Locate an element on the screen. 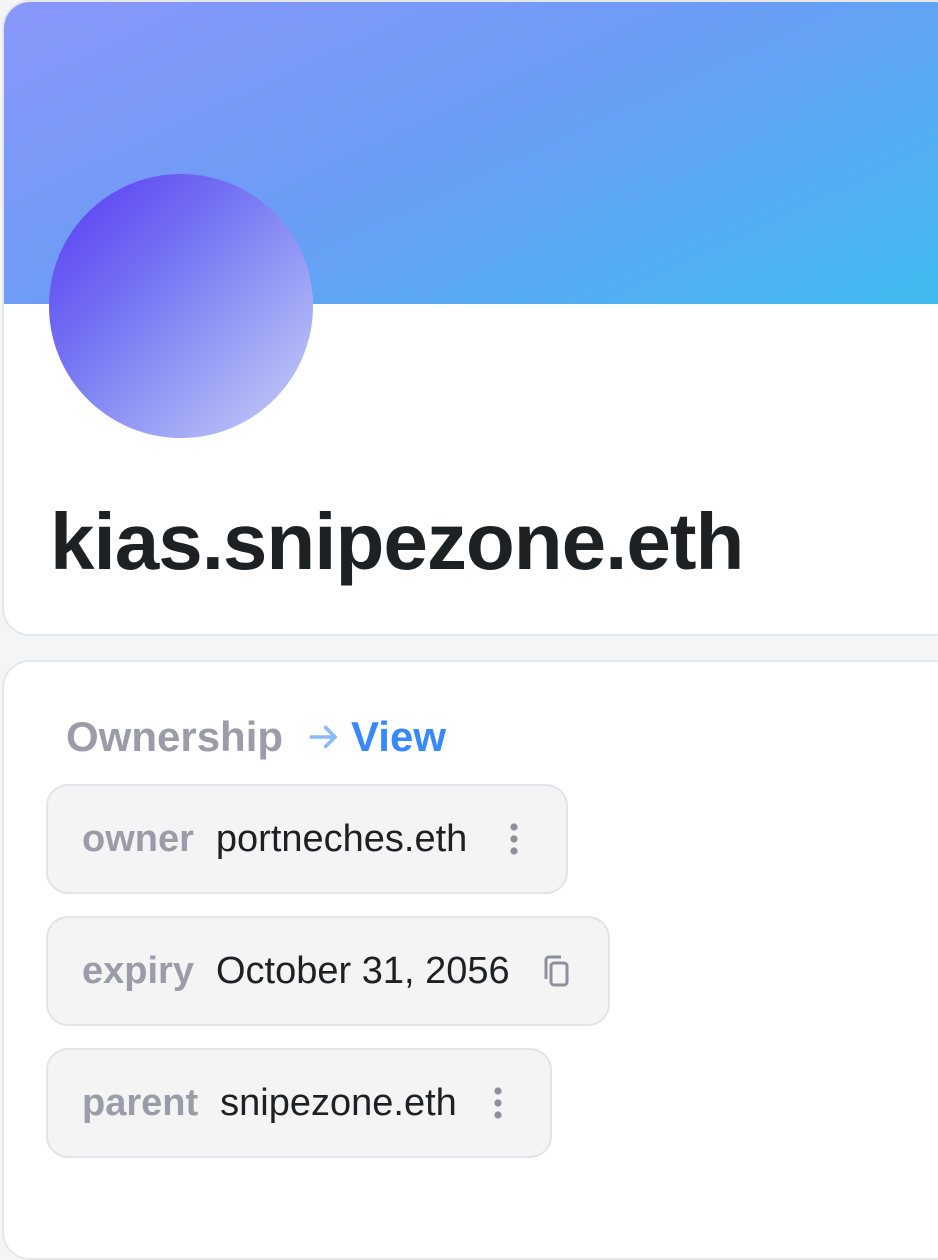  view-link-label: View is located at coordinates (398, 736).